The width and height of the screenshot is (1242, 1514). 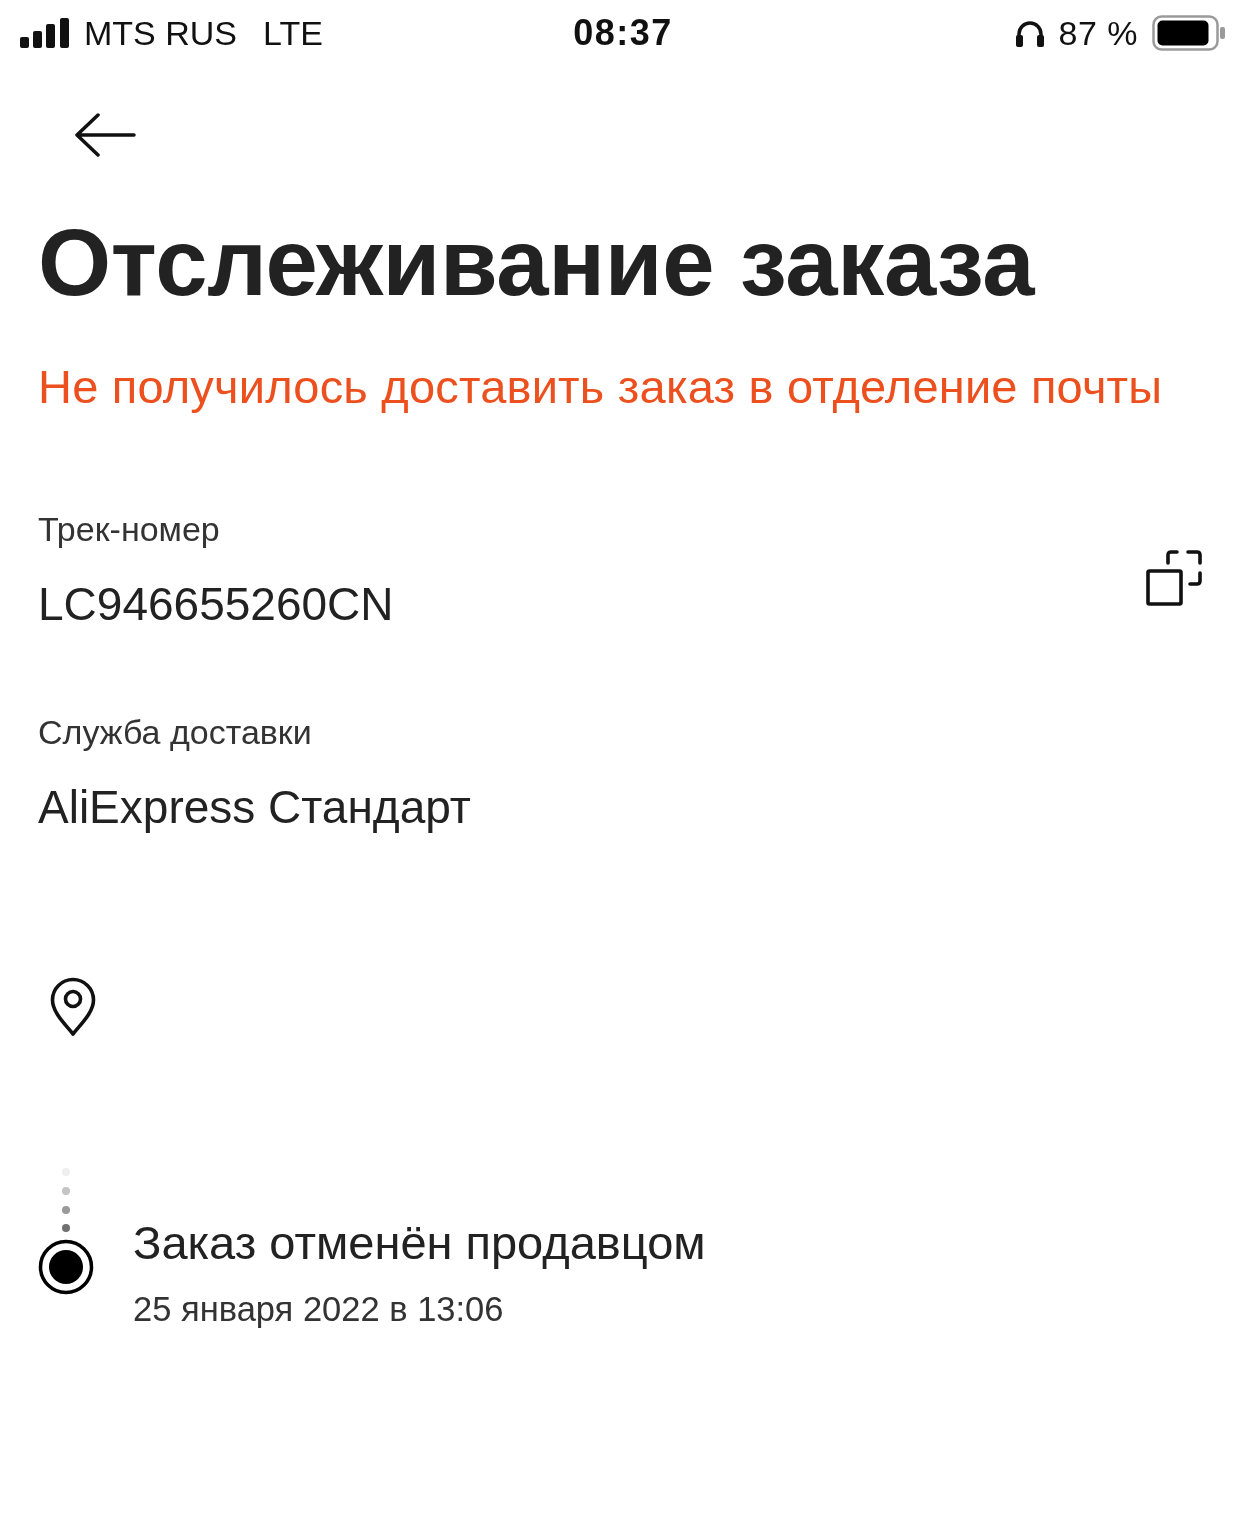 What do you see at coordinates (45, 33) in the screenshot?
I see `signal-icon` at bounding box center [45, 33].